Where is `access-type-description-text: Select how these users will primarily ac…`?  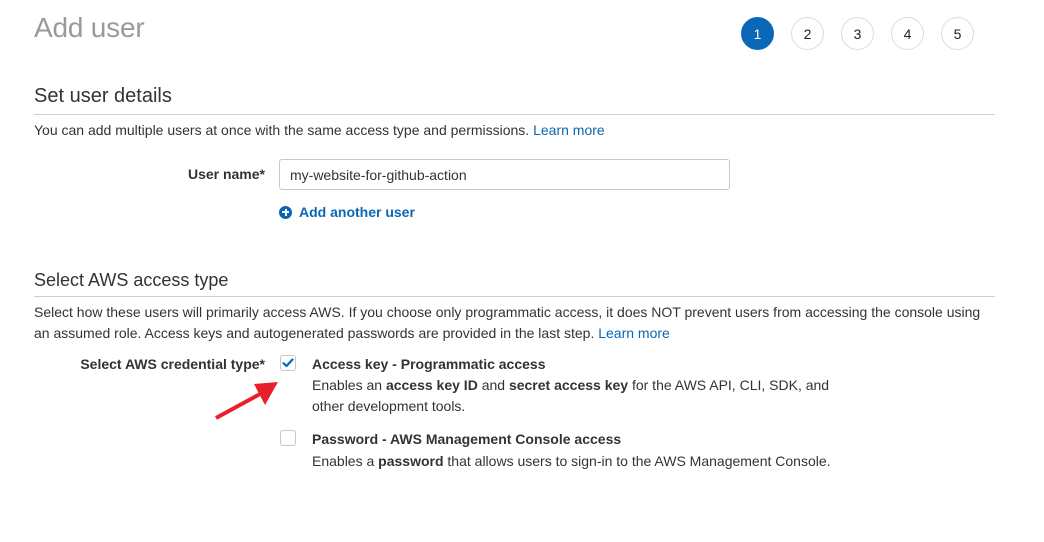
access-type-description-text: Select how these users will primarily ac… is located at coordinates (507, 322).